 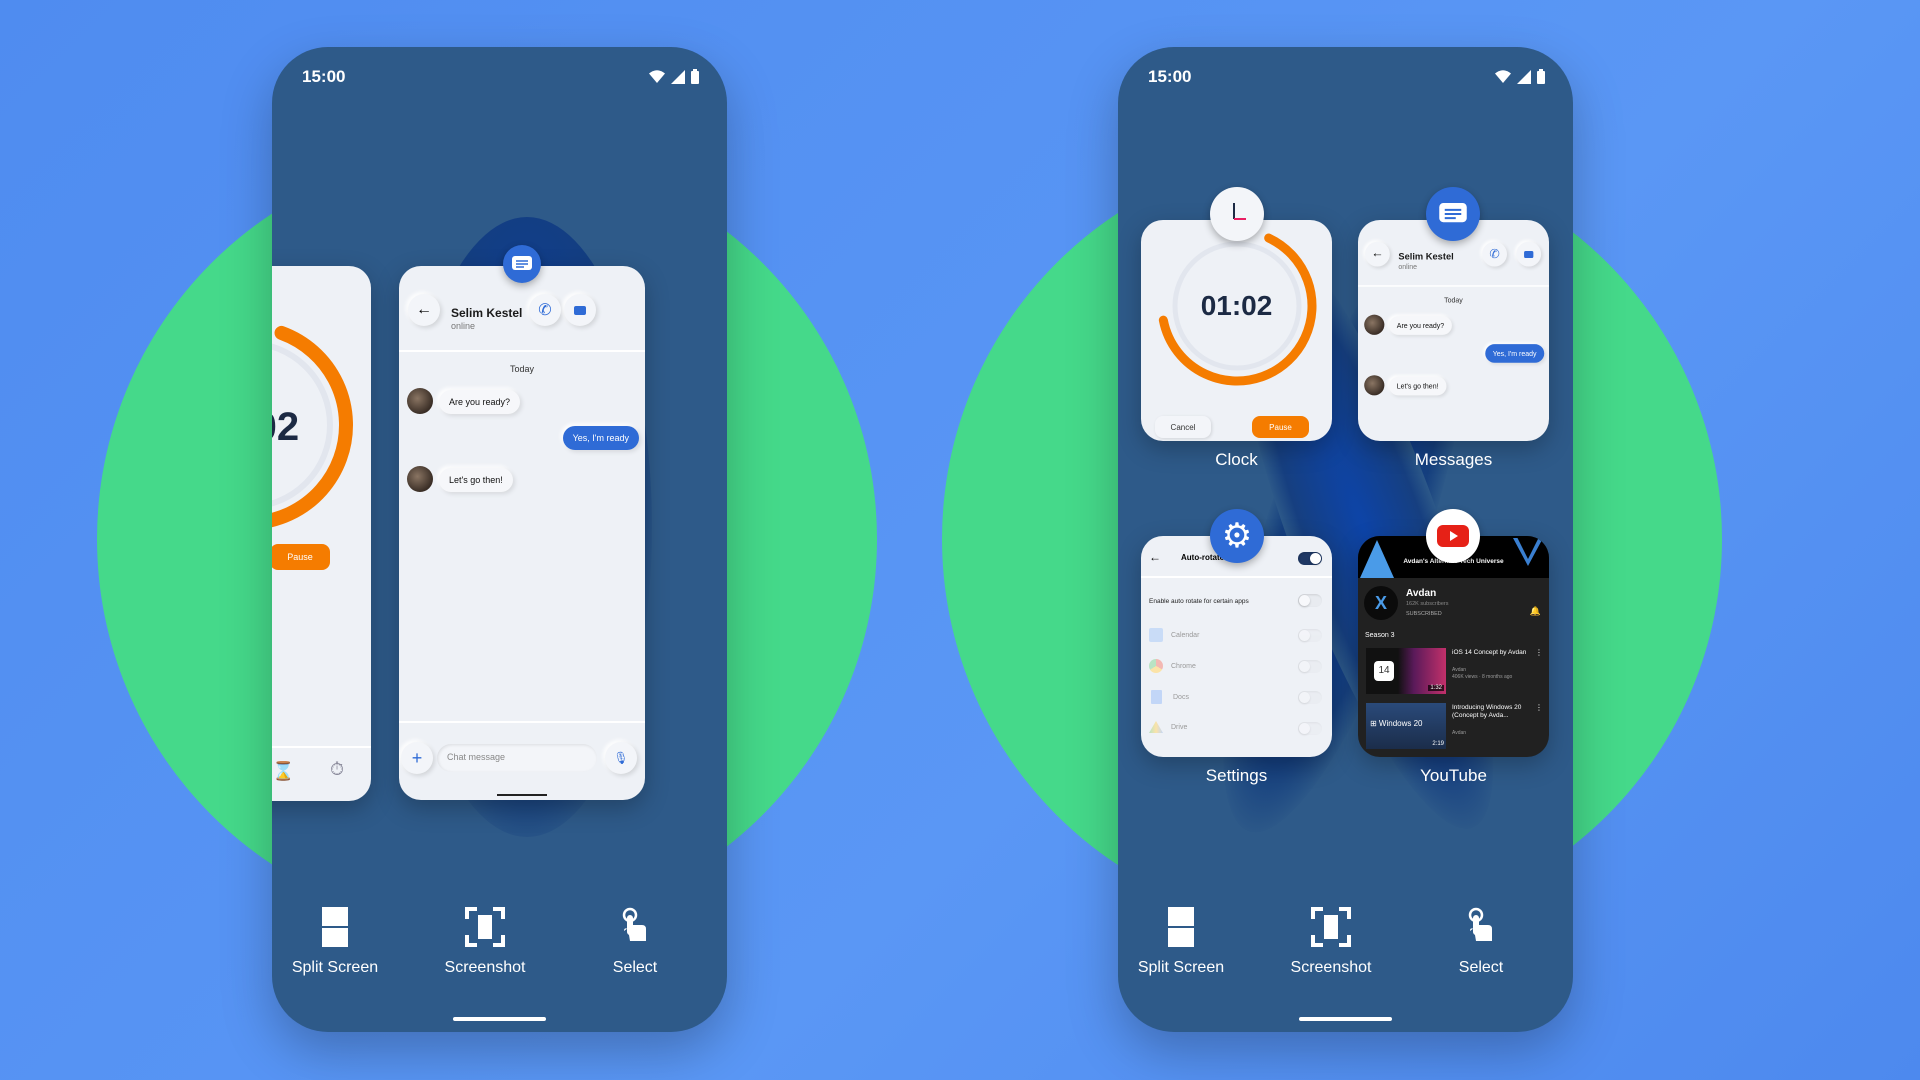 What do you see at coordinates (1185, 635) in the screenshot?
I see `app-name: Calendar` at bounding box center [1185, 635].